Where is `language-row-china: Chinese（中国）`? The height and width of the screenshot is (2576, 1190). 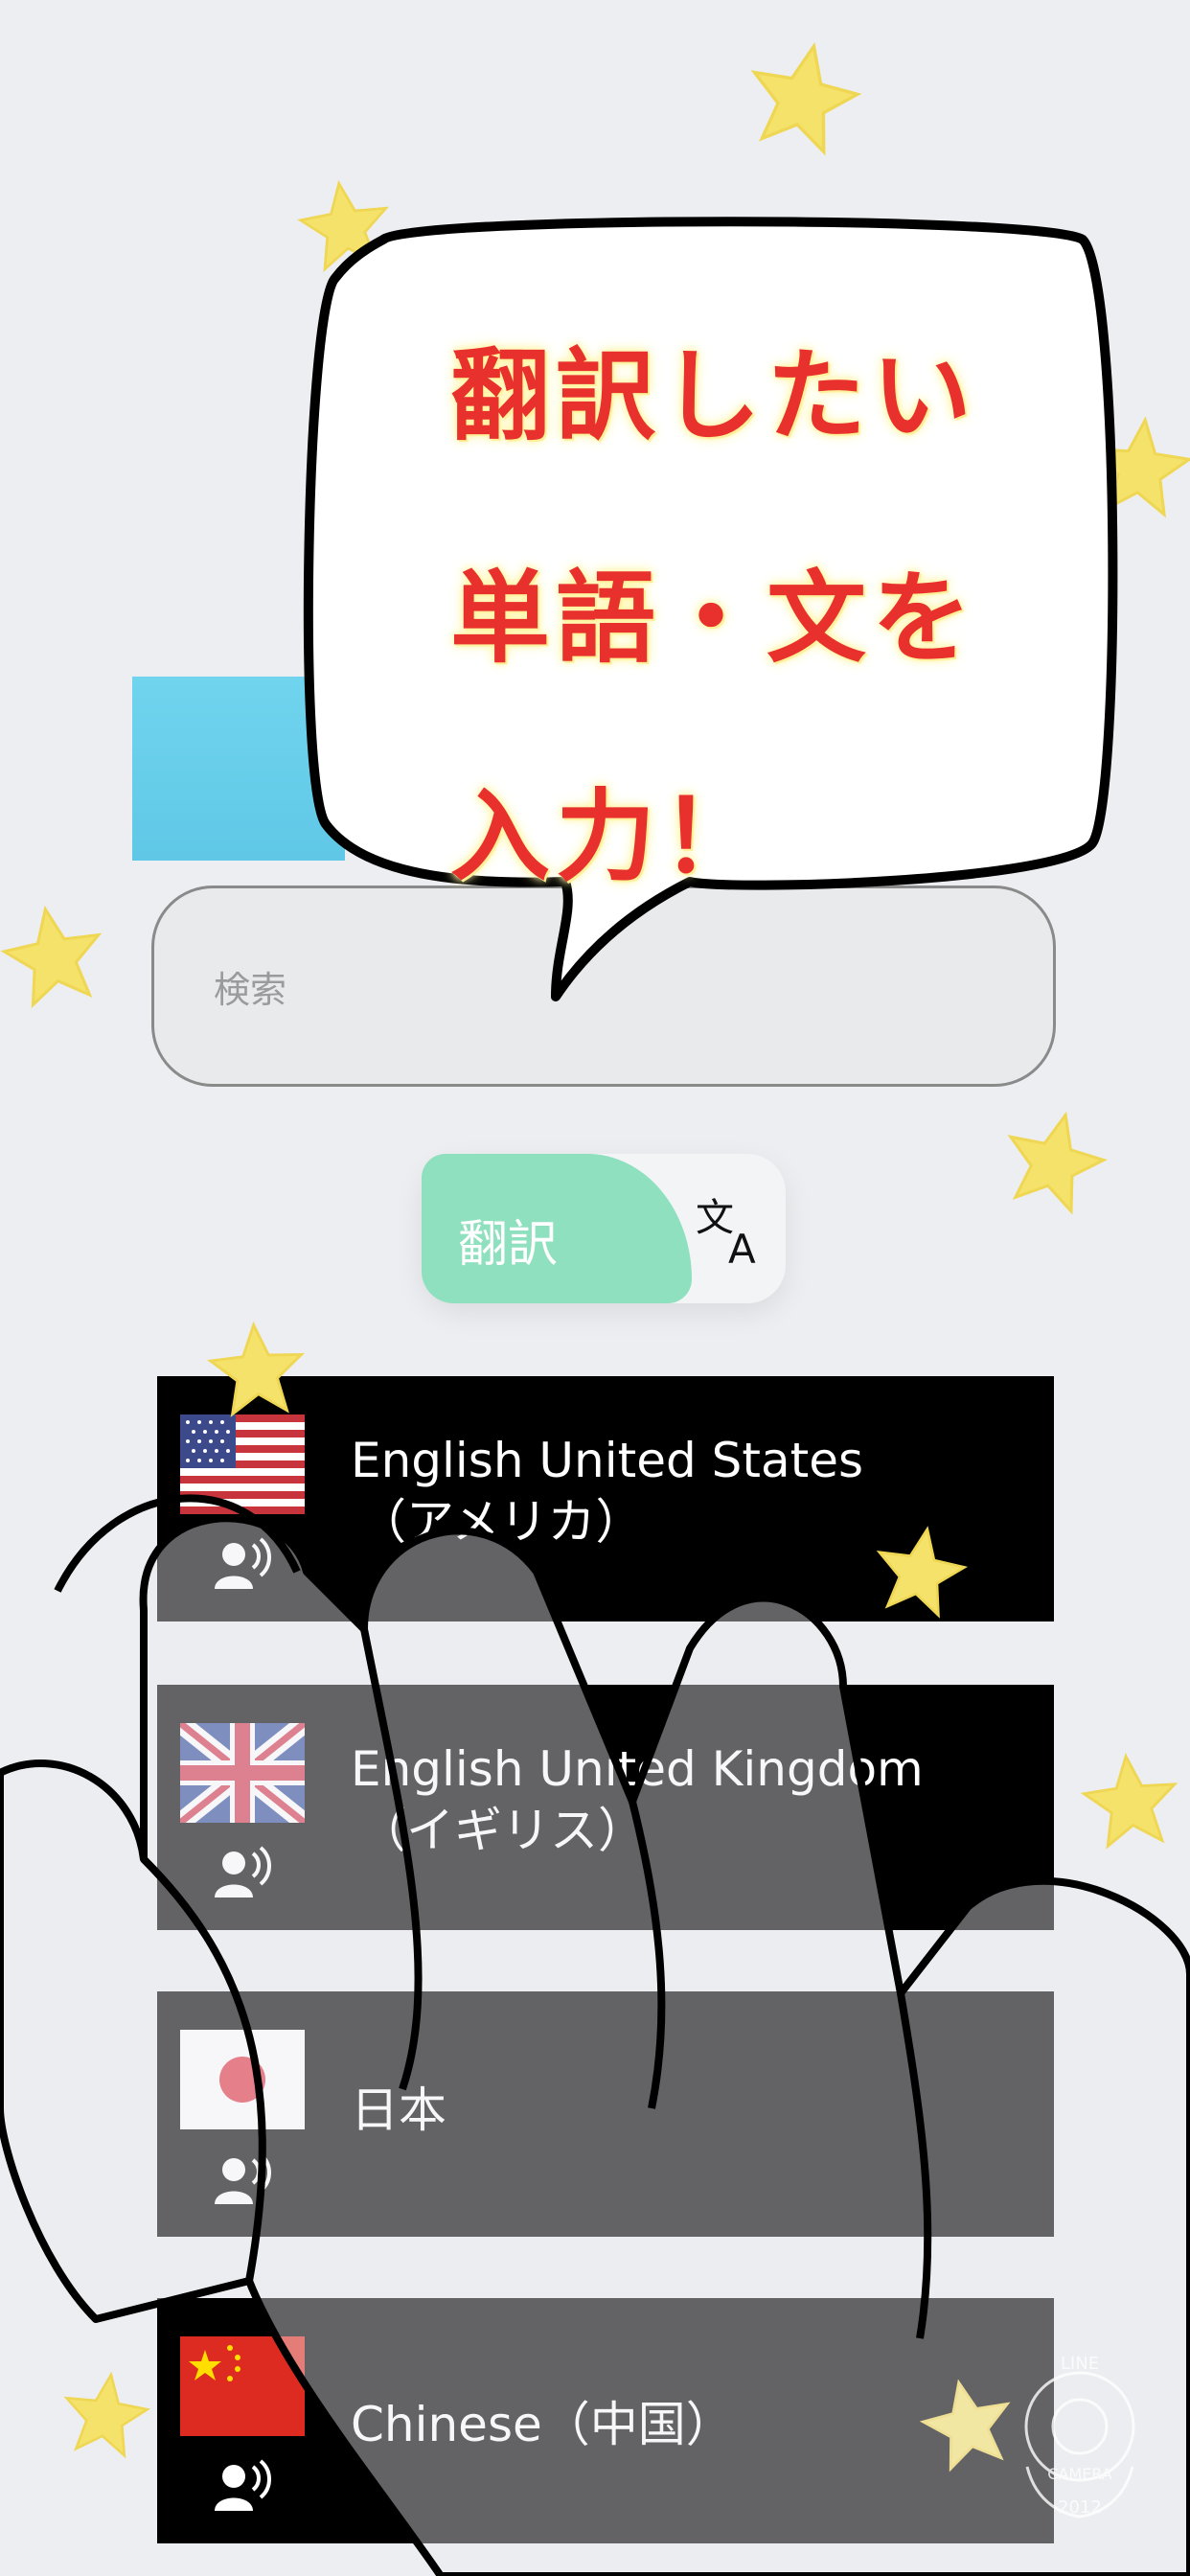 language-row-china: Chinese（中国） is located at coordinates (606, 2420).